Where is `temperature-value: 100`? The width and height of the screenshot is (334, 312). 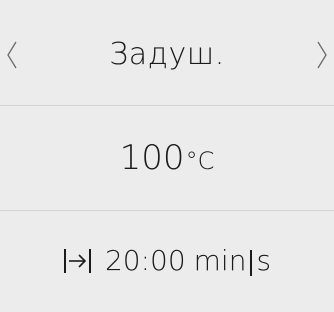
temperature-value: 100 is located at coordinates (152, 158).